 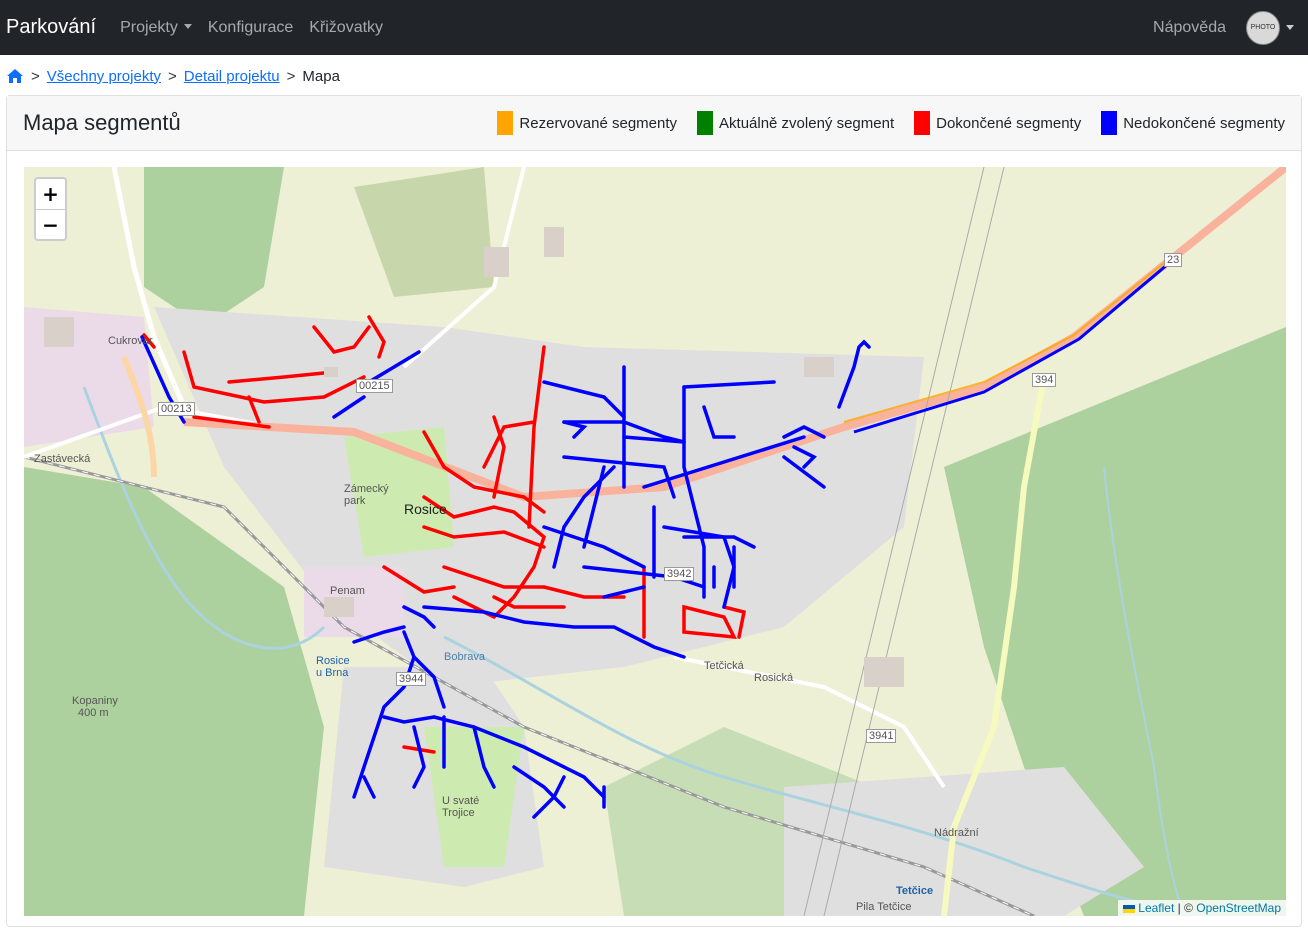 I want to click on road-shield-3944: 3944, so click(x=411, y=679).